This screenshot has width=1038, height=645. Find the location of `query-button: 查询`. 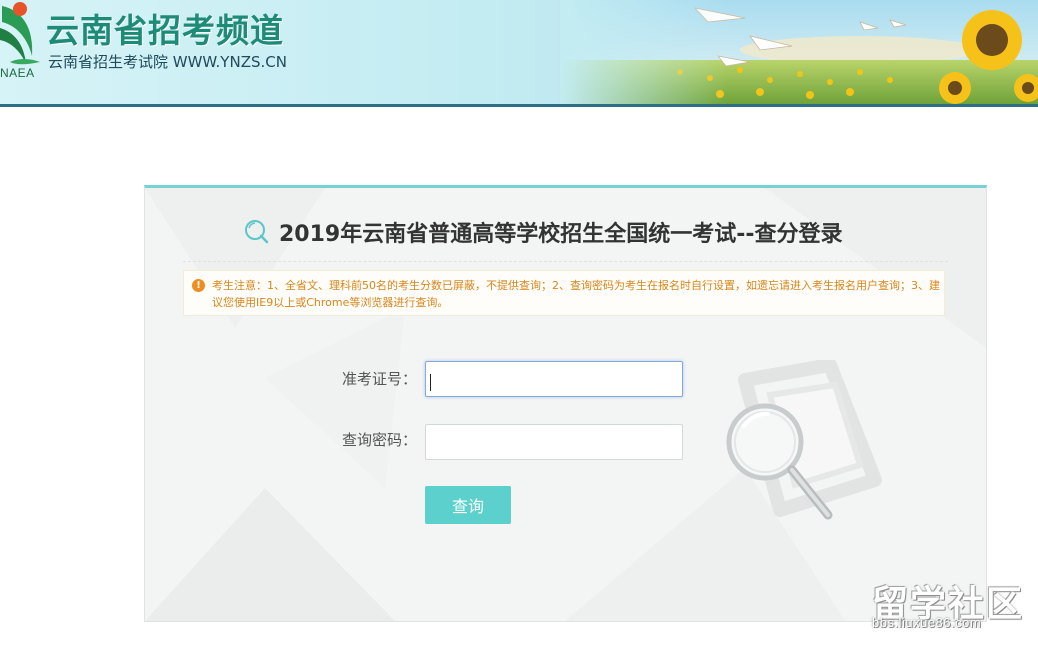

query-button: 查询 is located at coordinates (468, 505).